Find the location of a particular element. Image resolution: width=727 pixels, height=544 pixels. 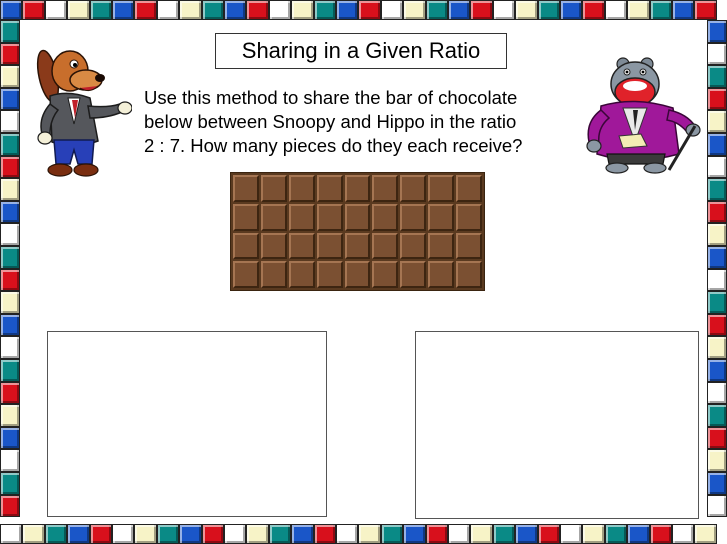

chocolate-bar is located at coordinates (357, 231).